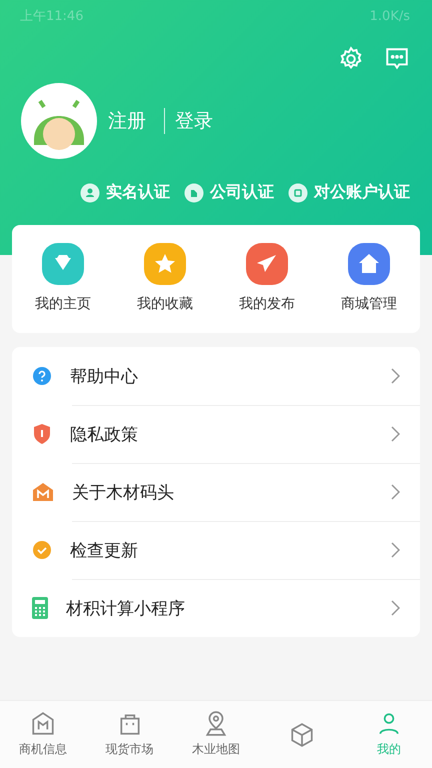 The image size is (432, 768). I want to click on menu-item: 关于木材码头, so click(216, 492).